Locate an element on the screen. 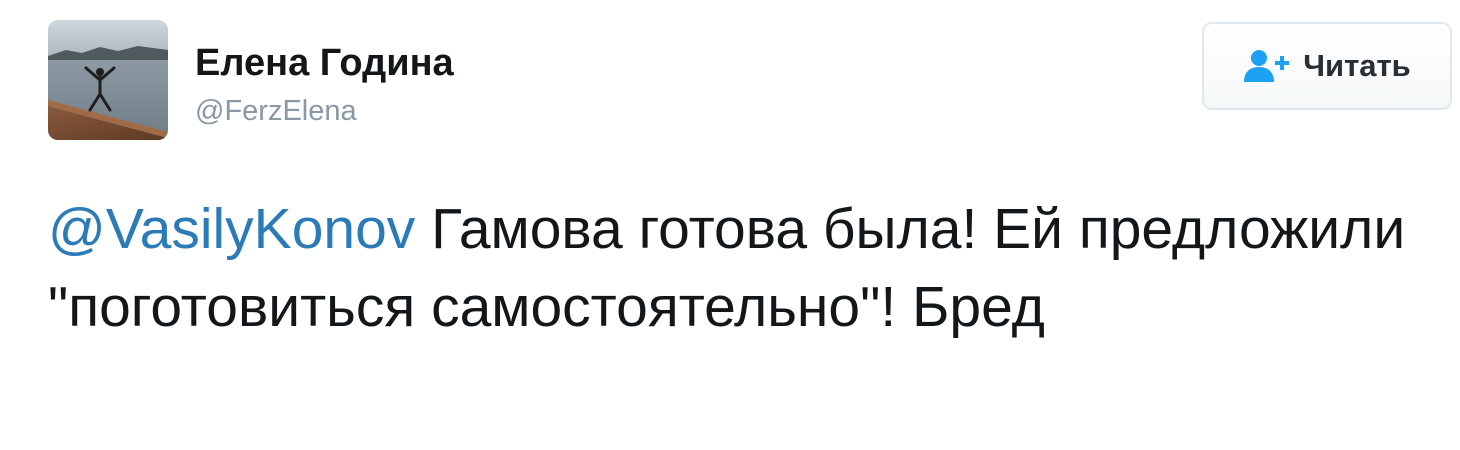  avatar-photo is located at coordinates (108, 80).